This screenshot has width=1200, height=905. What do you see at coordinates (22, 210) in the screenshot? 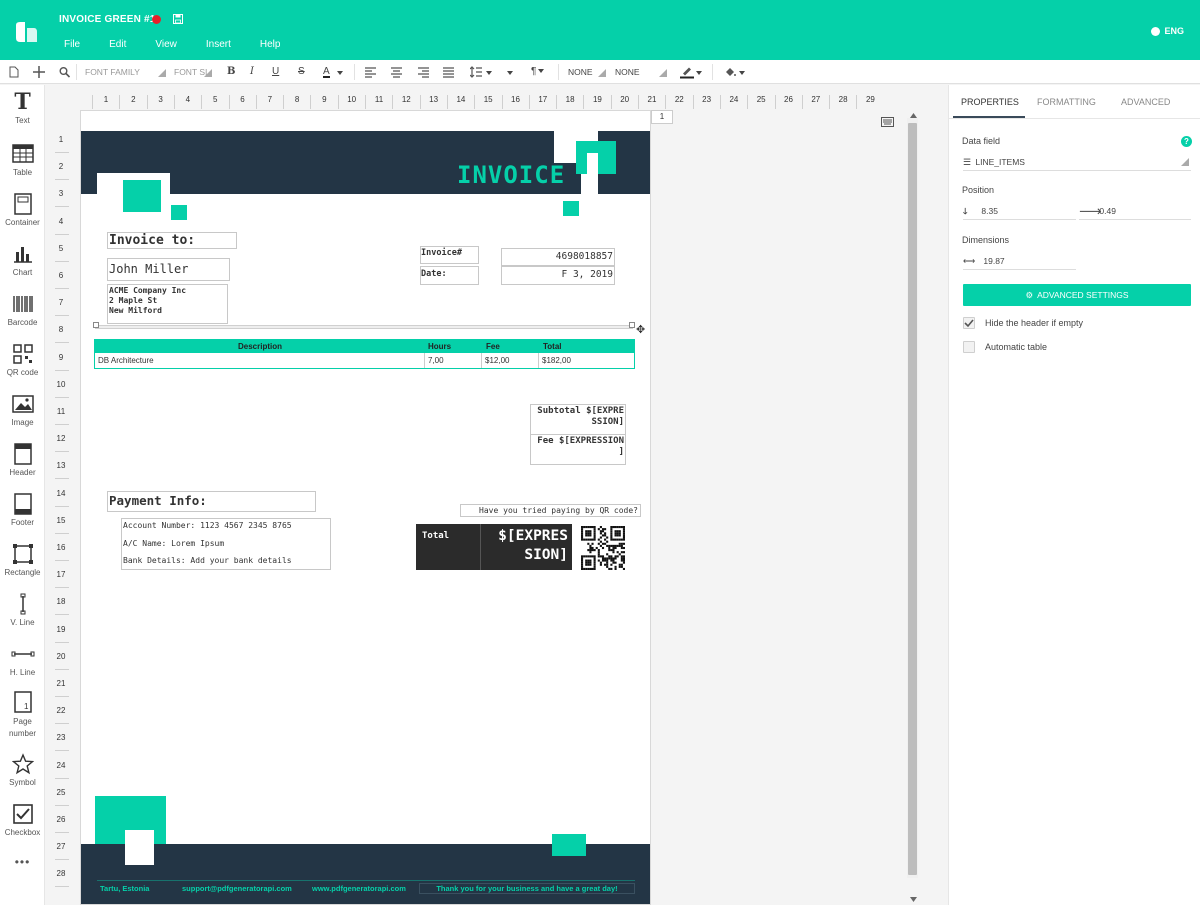
I see `tool-container: Container` at bounding box center [22, 210].